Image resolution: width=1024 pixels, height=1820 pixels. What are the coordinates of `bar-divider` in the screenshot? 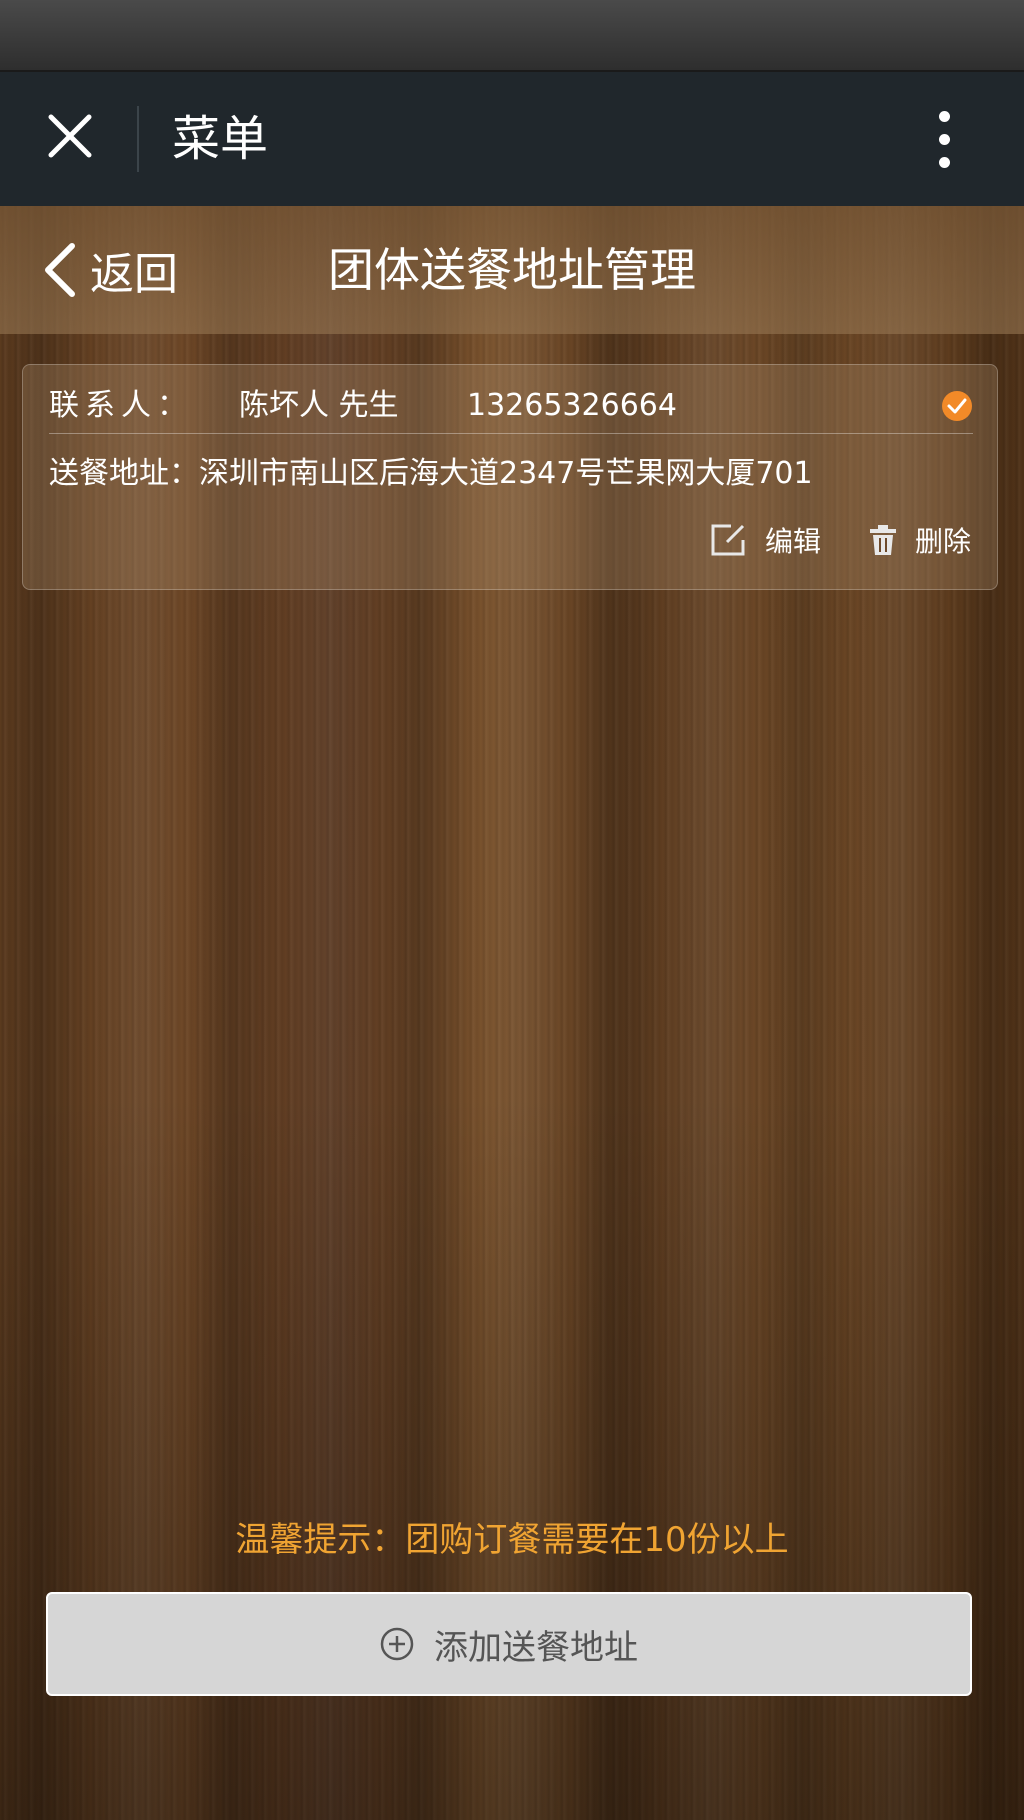 It's located at (138, 139).